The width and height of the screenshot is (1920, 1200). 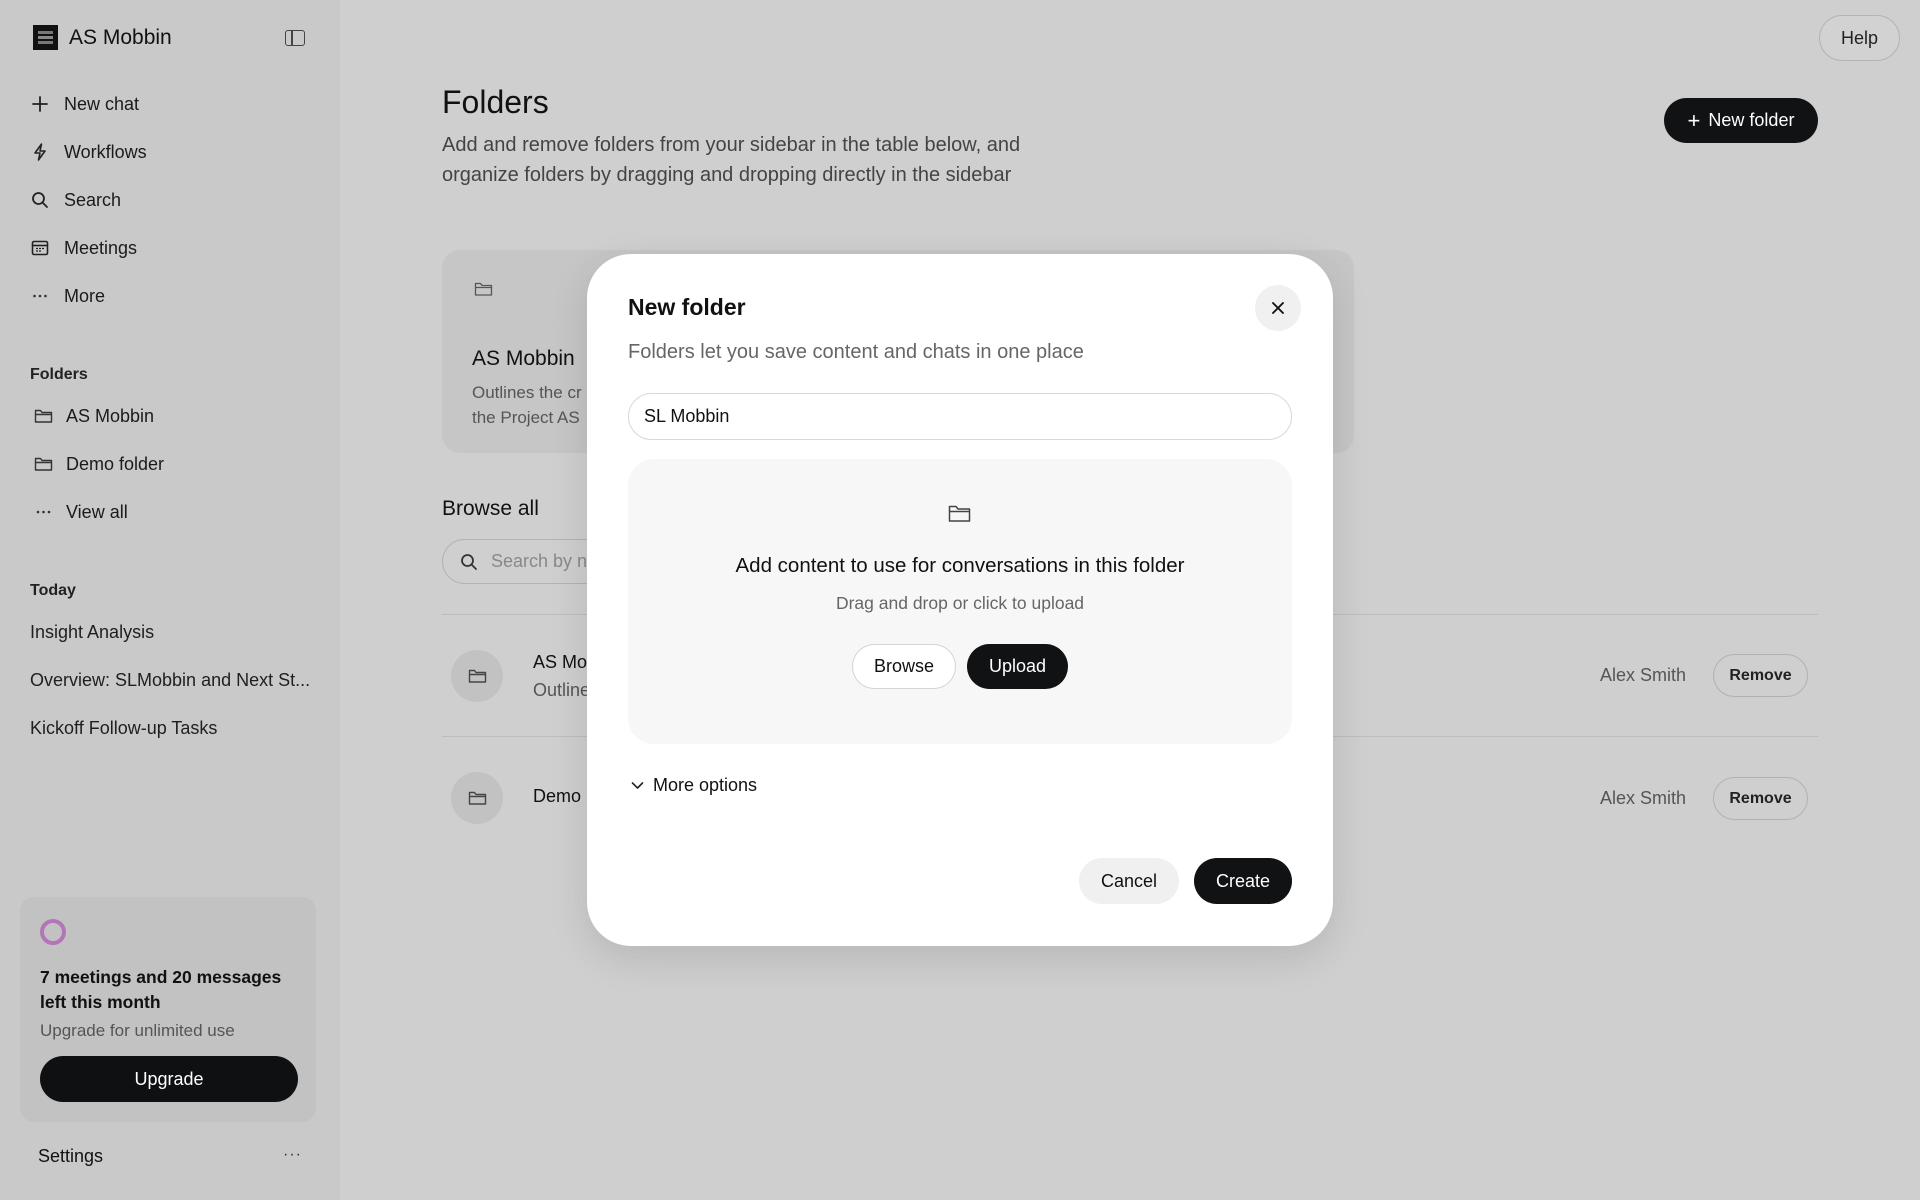 I want to click on nav-search: Search, so click(x=88, y=200).